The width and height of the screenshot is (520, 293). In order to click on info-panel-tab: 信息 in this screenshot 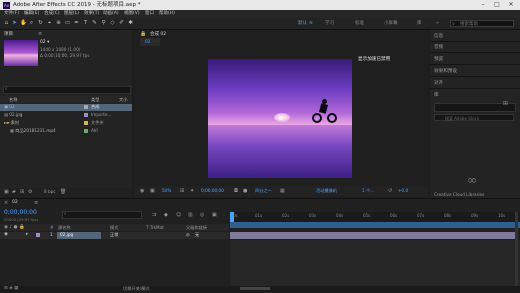, I will do `click(438, 36)`.